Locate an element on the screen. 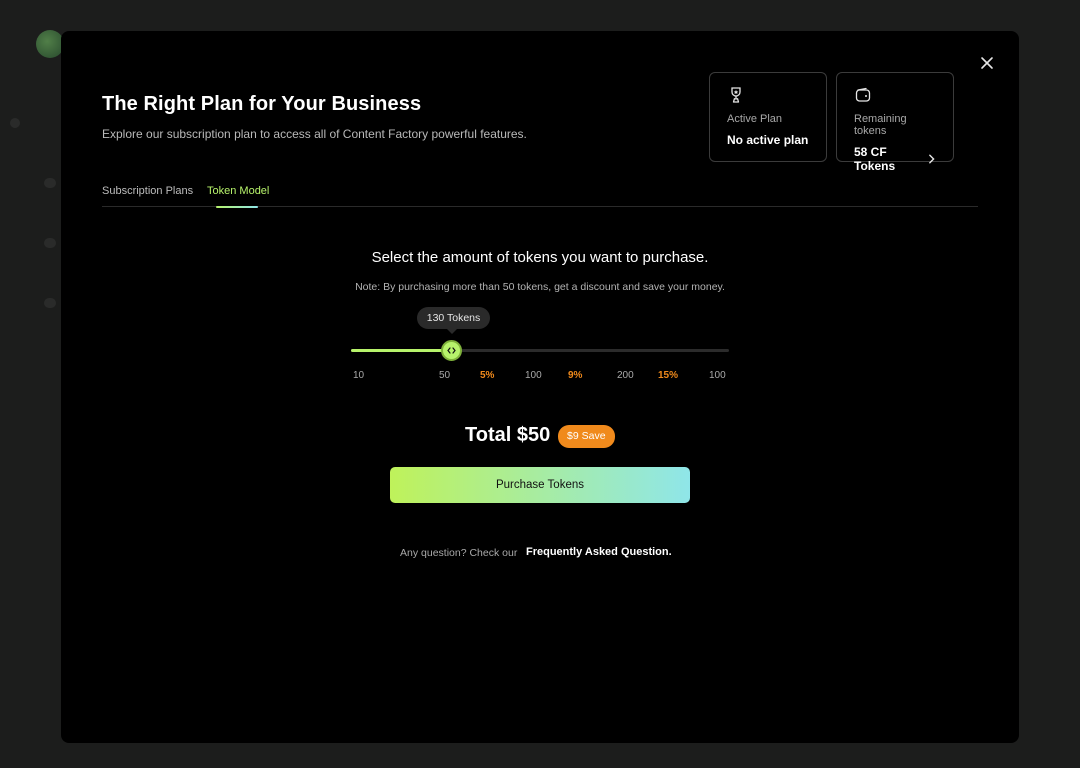 This screenshot has width=1080, height=768. active-plan-value: No active plan is located at coordinates (768, 140).